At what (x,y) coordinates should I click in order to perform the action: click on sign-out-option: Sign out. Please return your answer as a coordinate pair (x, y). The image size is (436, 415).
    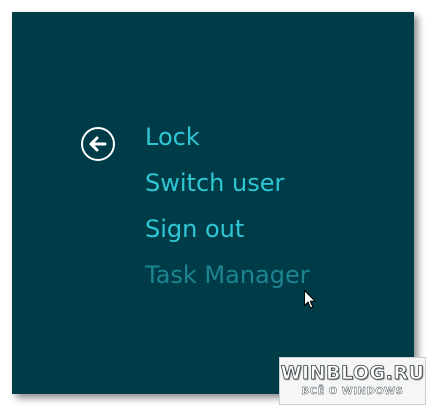
    Looking at the image, I should click on (194, 229).